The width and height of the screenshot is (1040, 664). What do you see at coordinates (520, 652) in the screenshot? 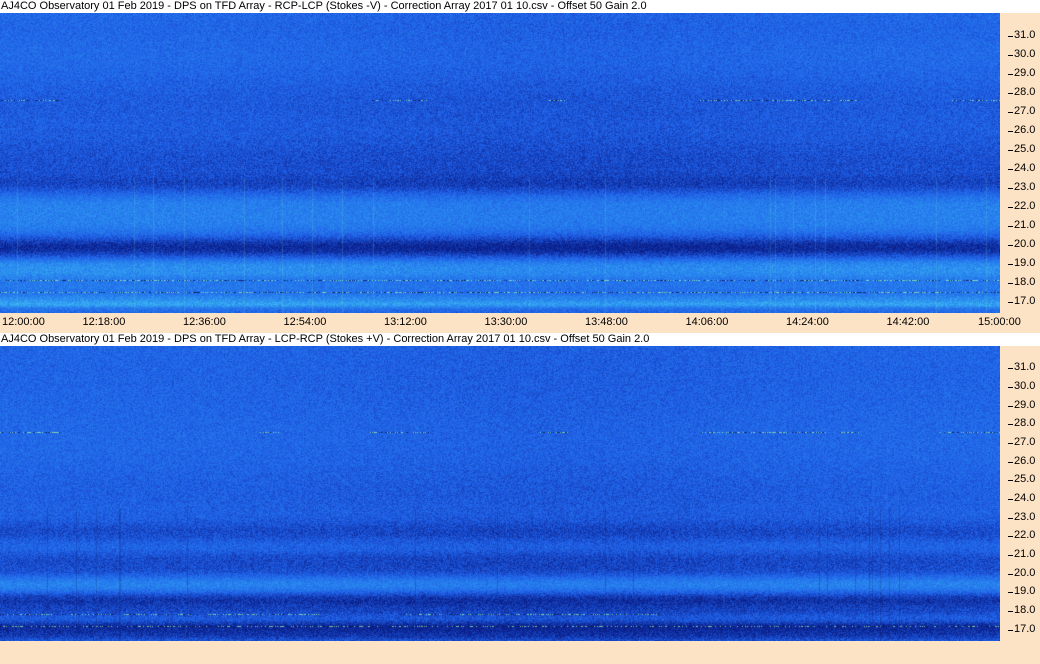
I see `bottom-axis-strip` at bounding box center [520, 652].